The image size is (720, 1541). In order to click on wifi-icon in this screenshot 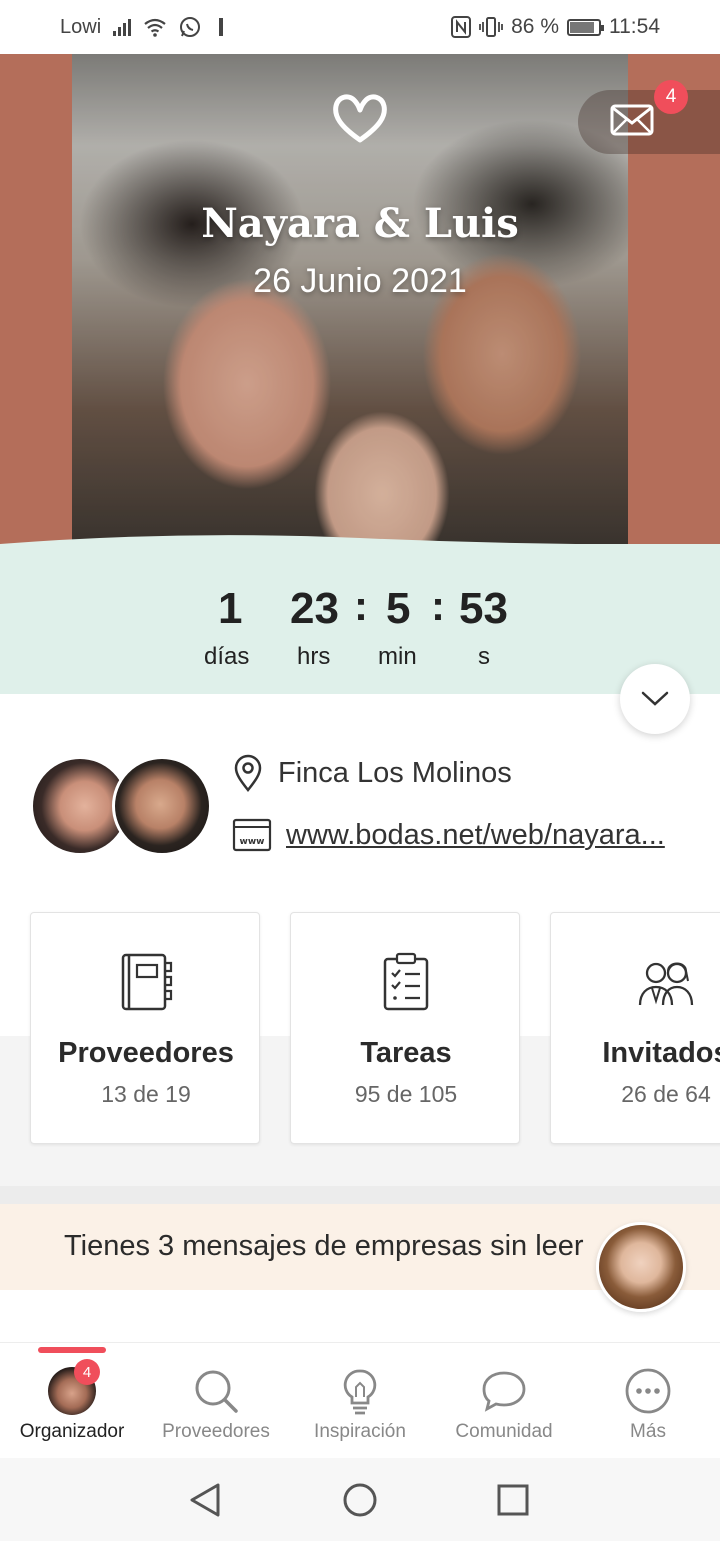, I will do `click(155, 27)`.